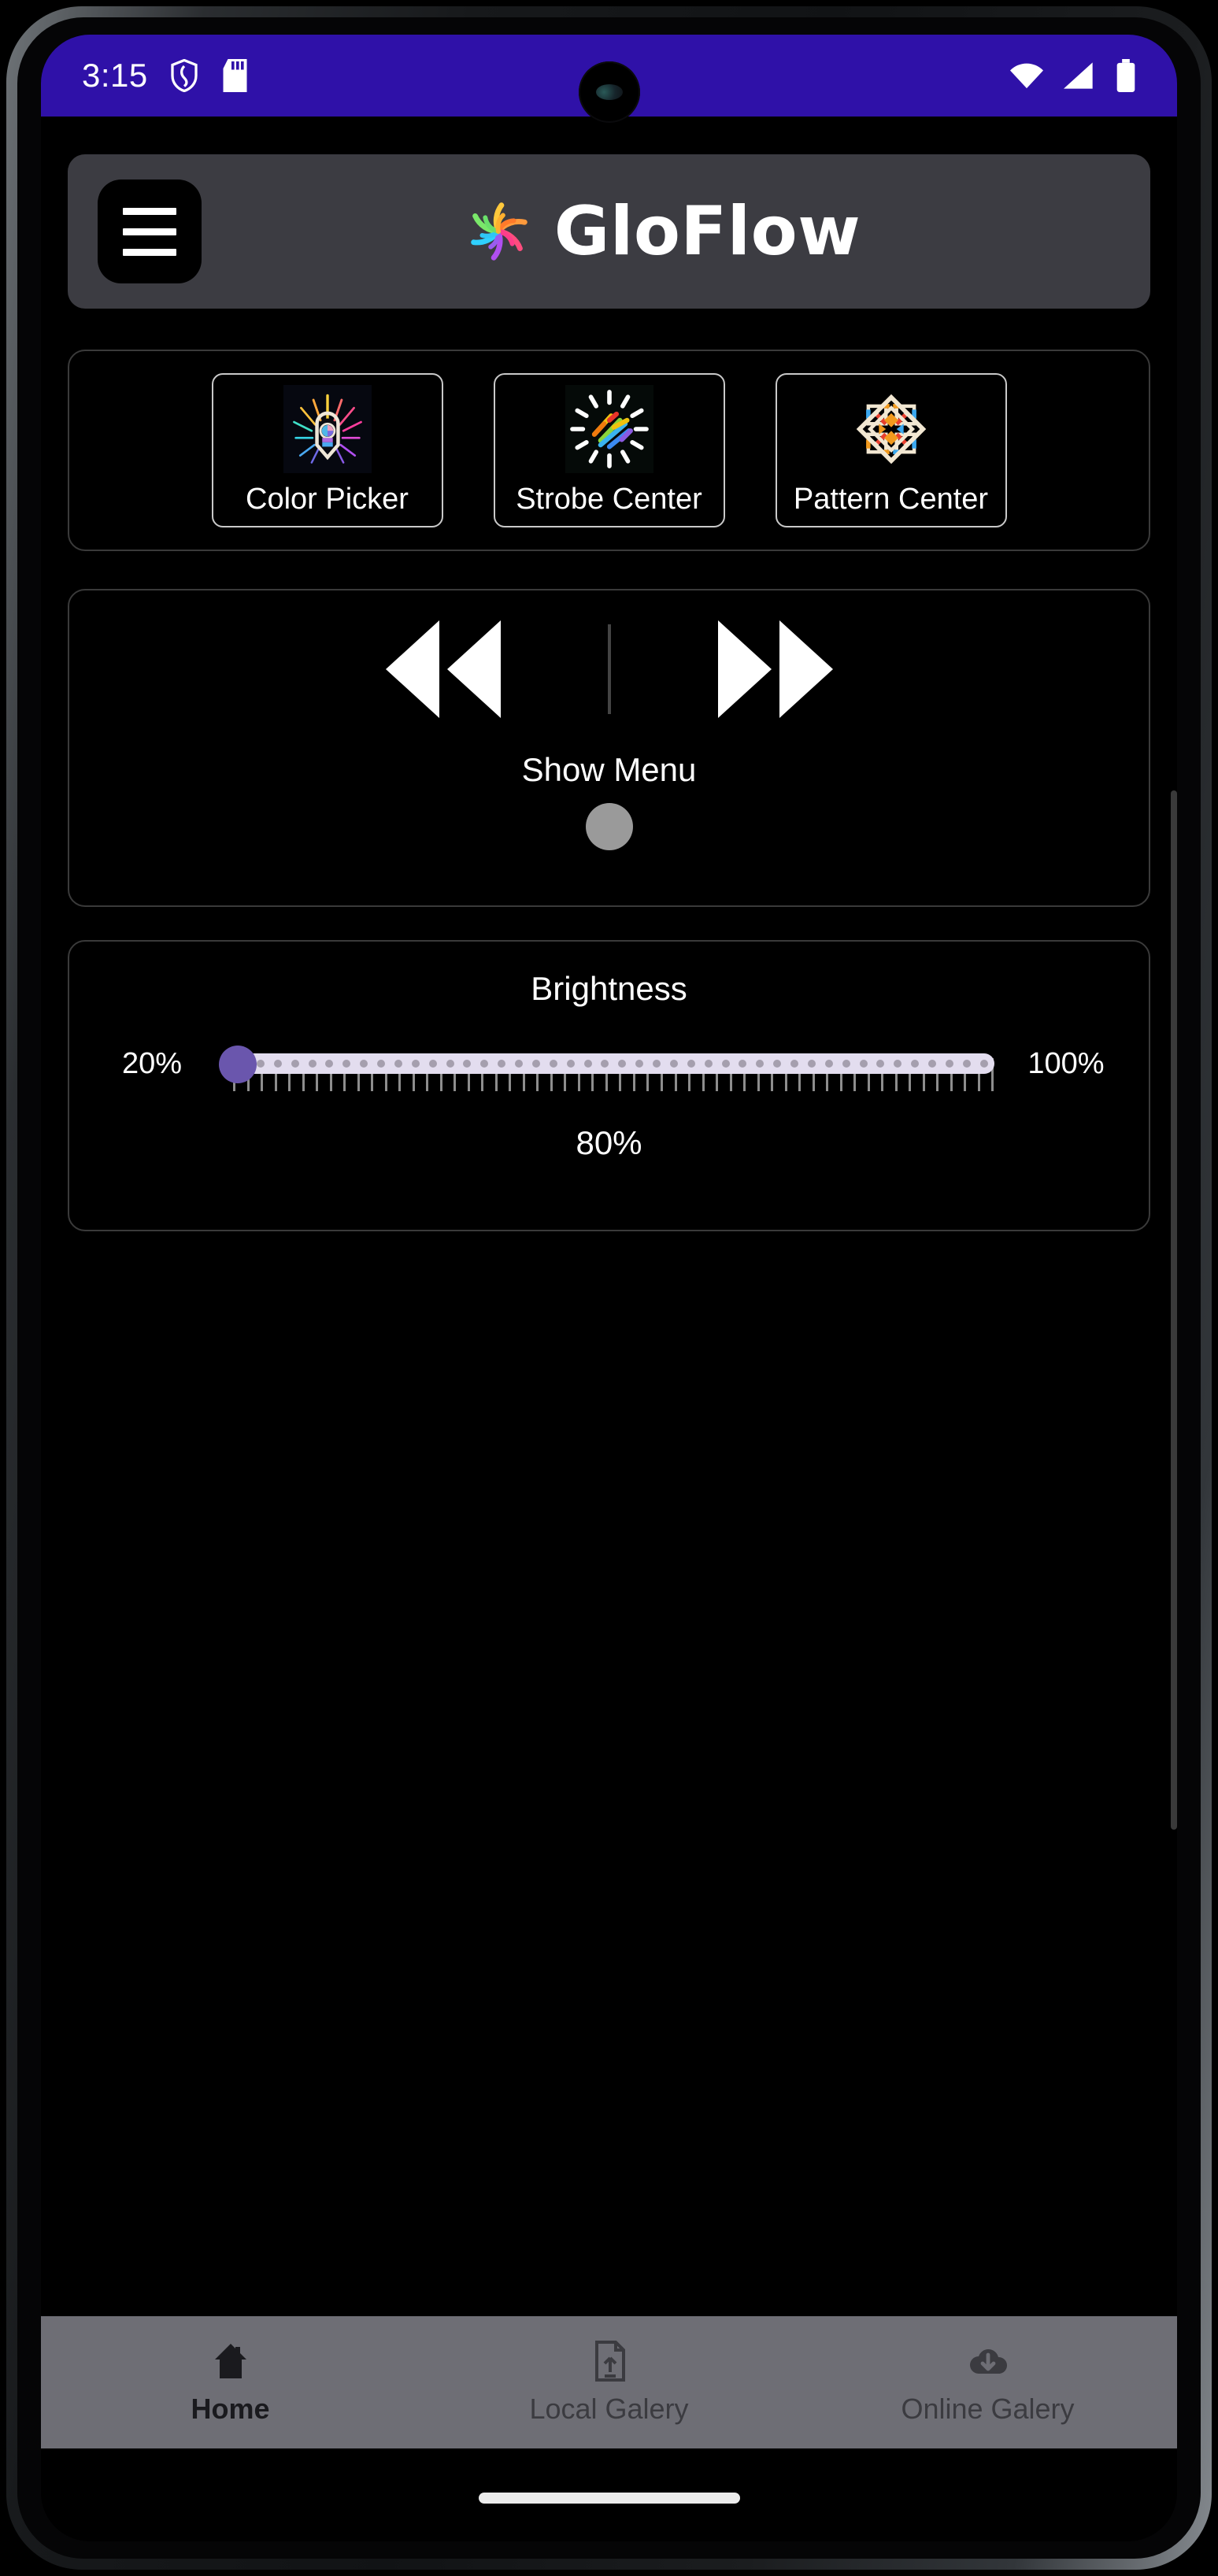 This screenshot has width=1218, height=2576. What do you see at coordinates (164, 75) in the screenshot?
I see `status-bar-left: 3:15` at bounding box center [164, 75].